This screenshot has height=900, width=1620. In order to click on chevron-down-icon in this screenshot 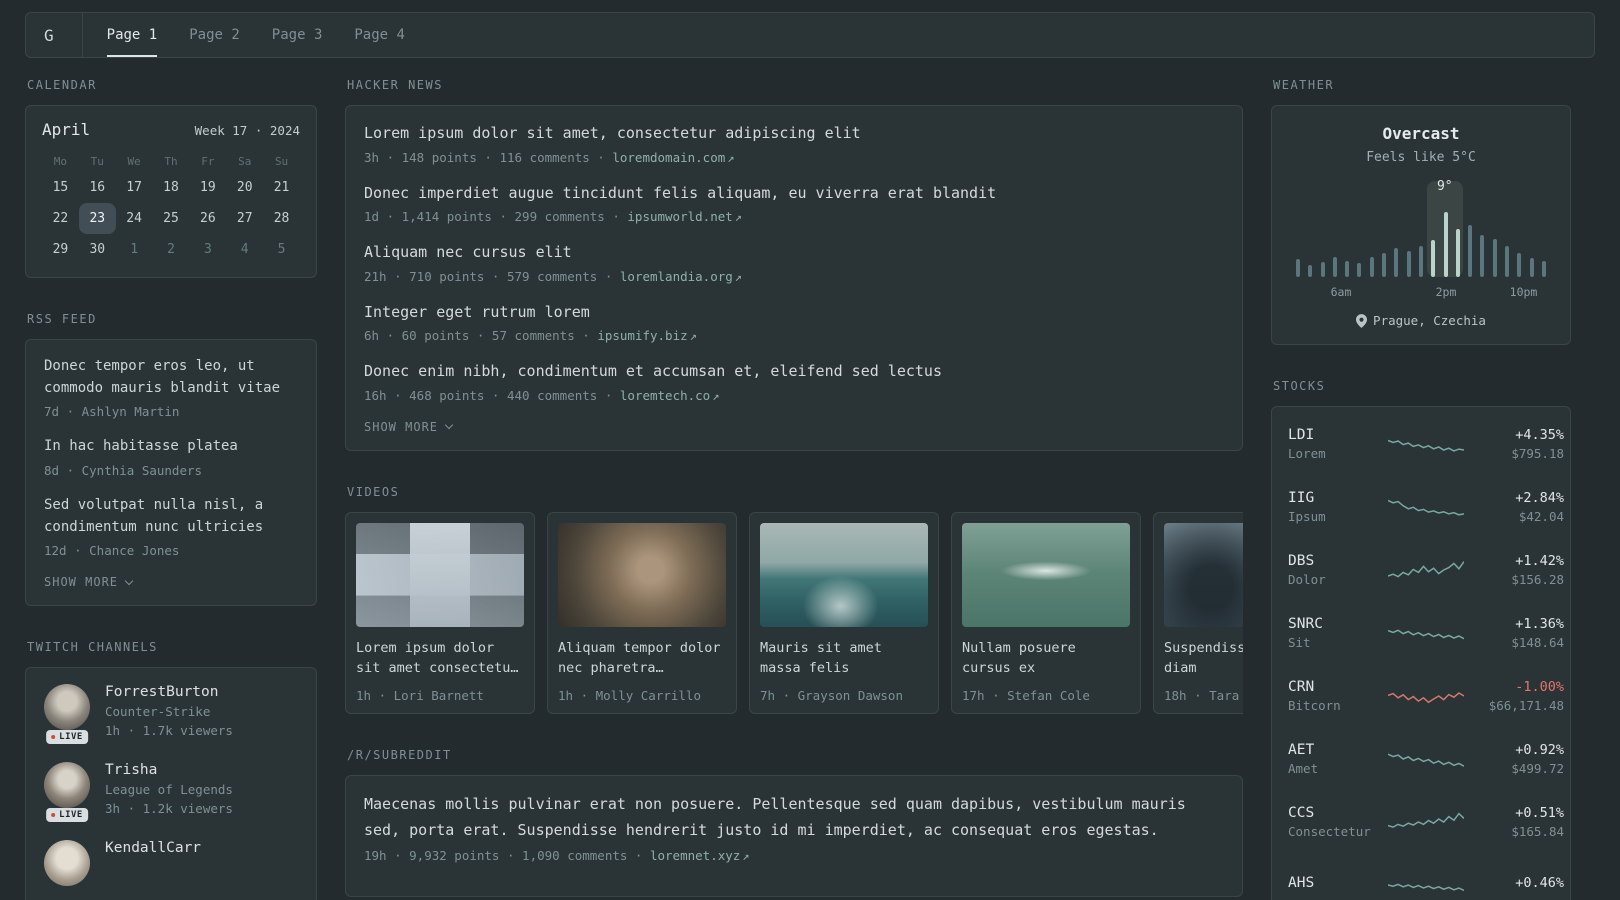, I will do `click(129, 581)`.